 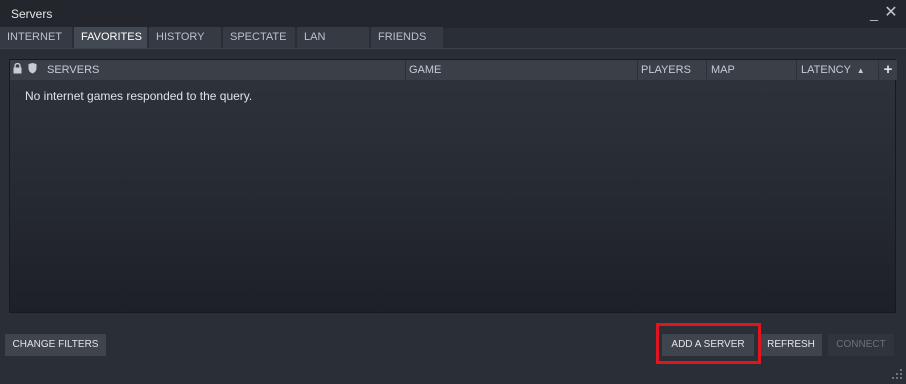 I want to click on column-latency: LATENCY ▲, so click(x=833, y=70).